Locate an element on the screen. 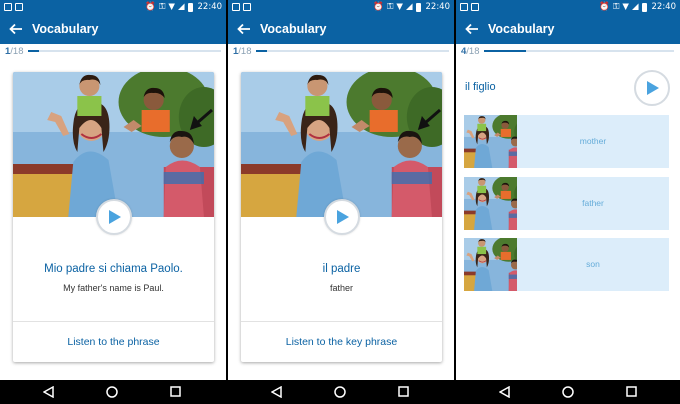 This screenshot has width=680, height=404. option-label: mother is located at coordinates (593, 141).